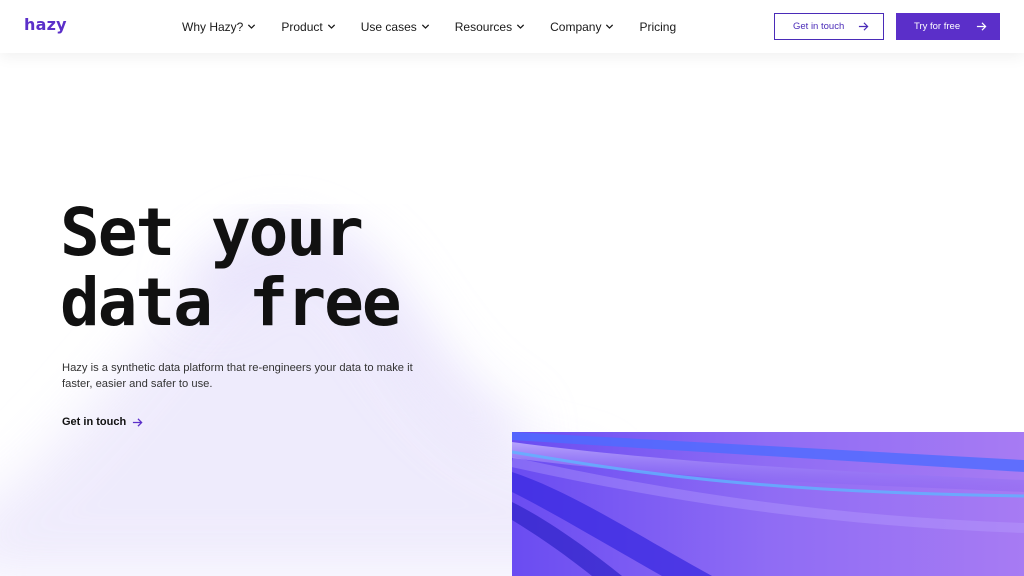  I want to click on nav-item-pricing: Pricing, so click(657, 27).